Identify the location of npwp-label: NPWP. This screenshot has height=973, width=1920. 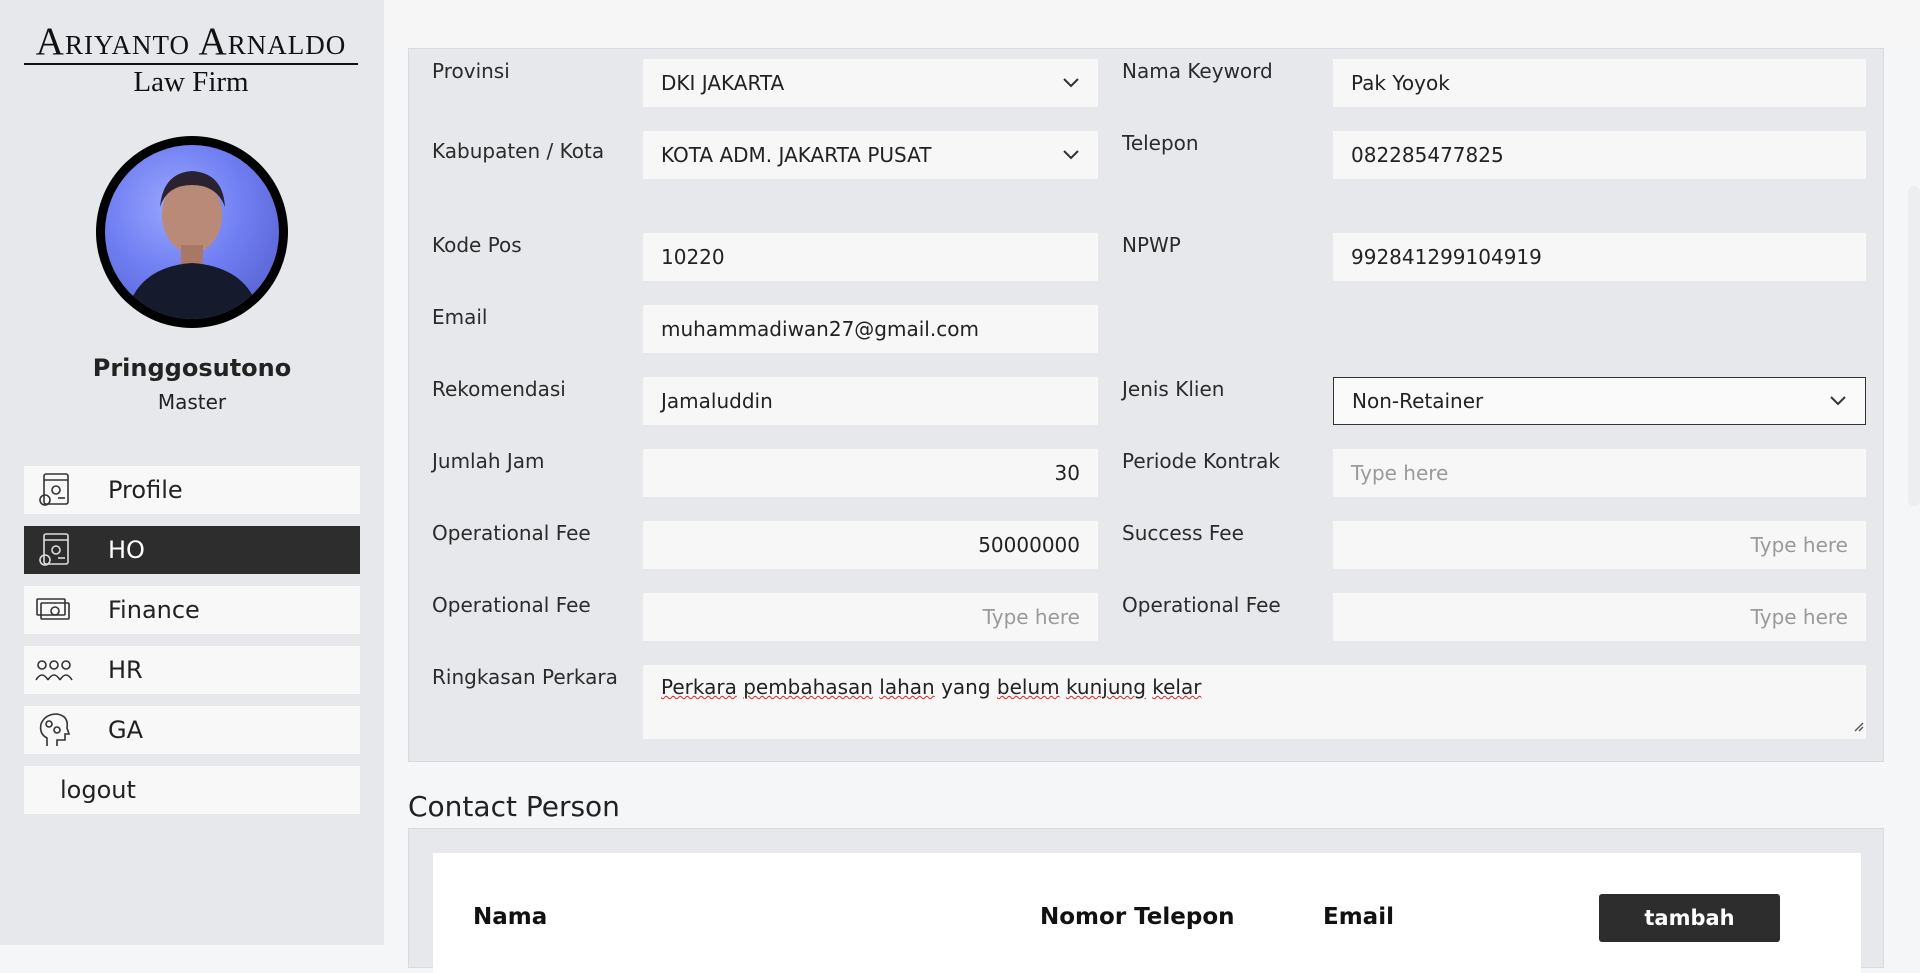
(1151, 245).